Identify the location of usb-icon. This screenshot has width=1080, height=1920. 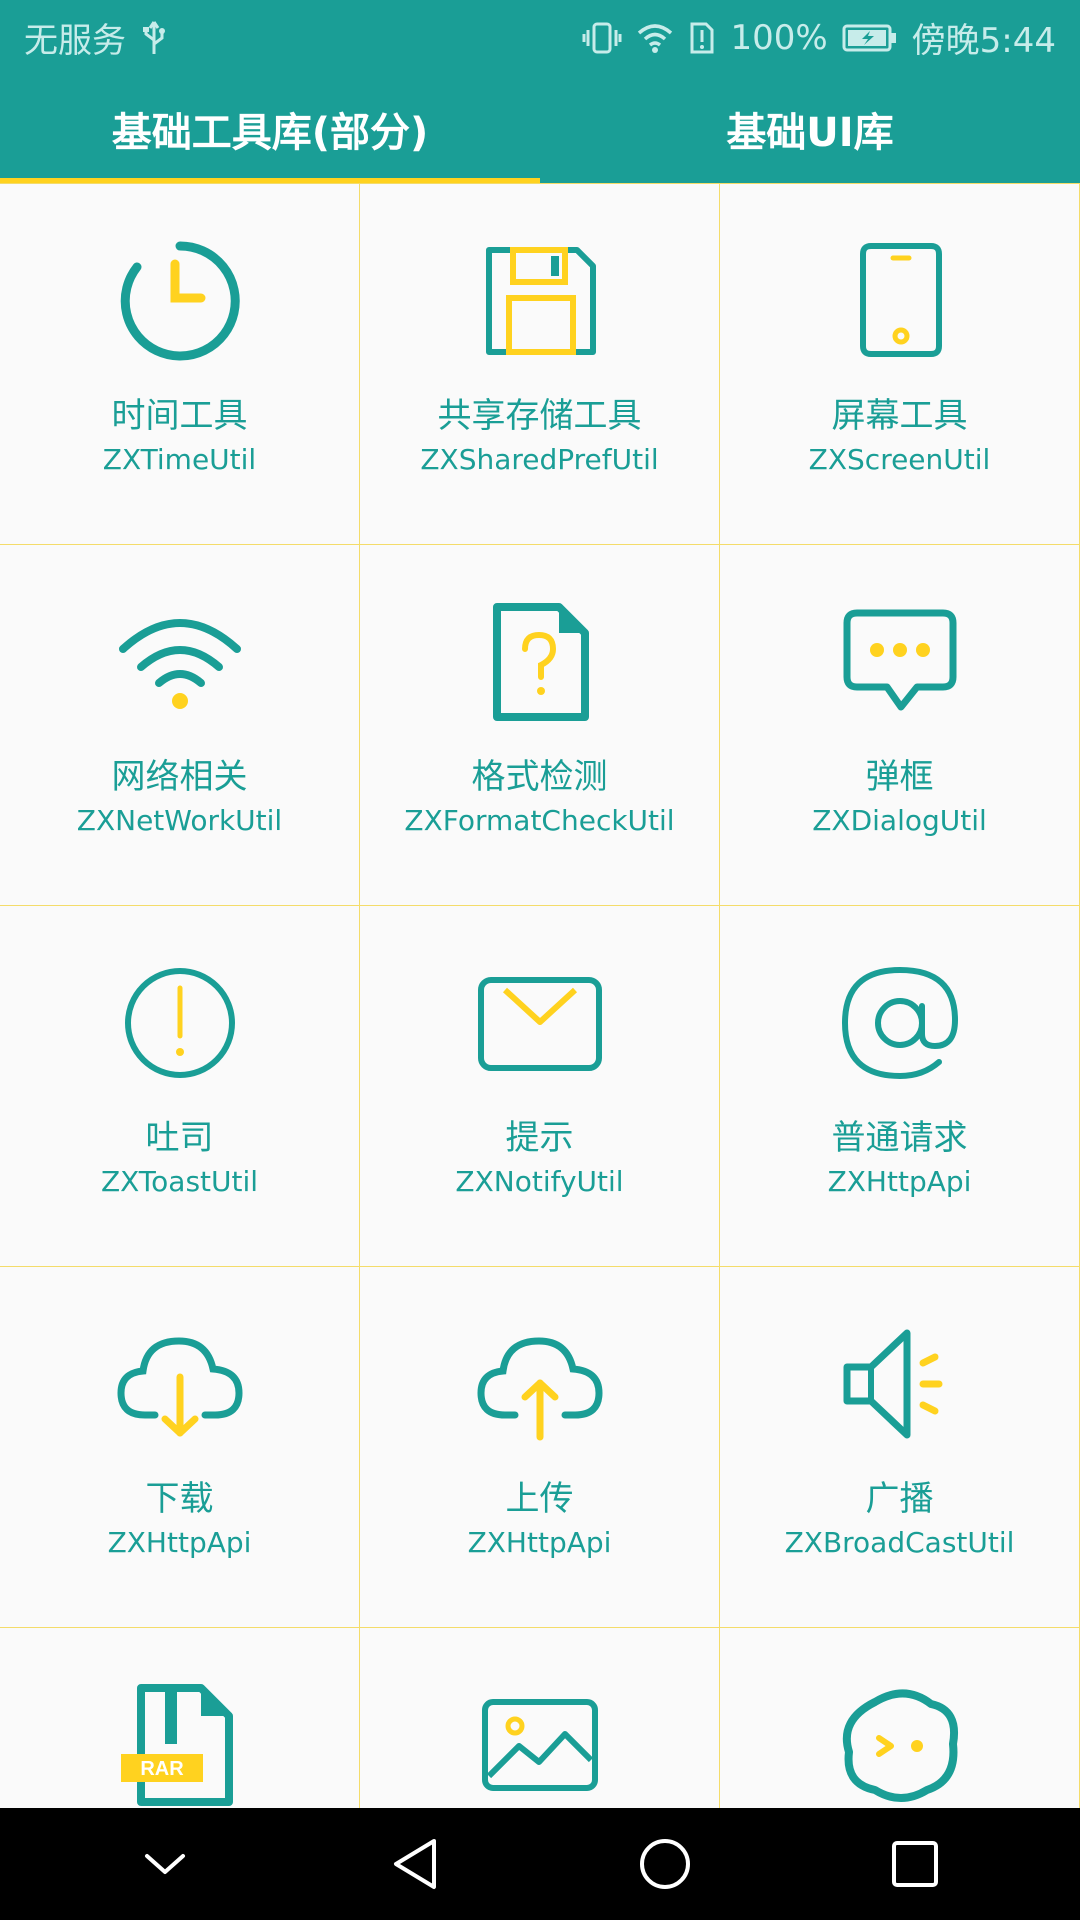
(154, 38).